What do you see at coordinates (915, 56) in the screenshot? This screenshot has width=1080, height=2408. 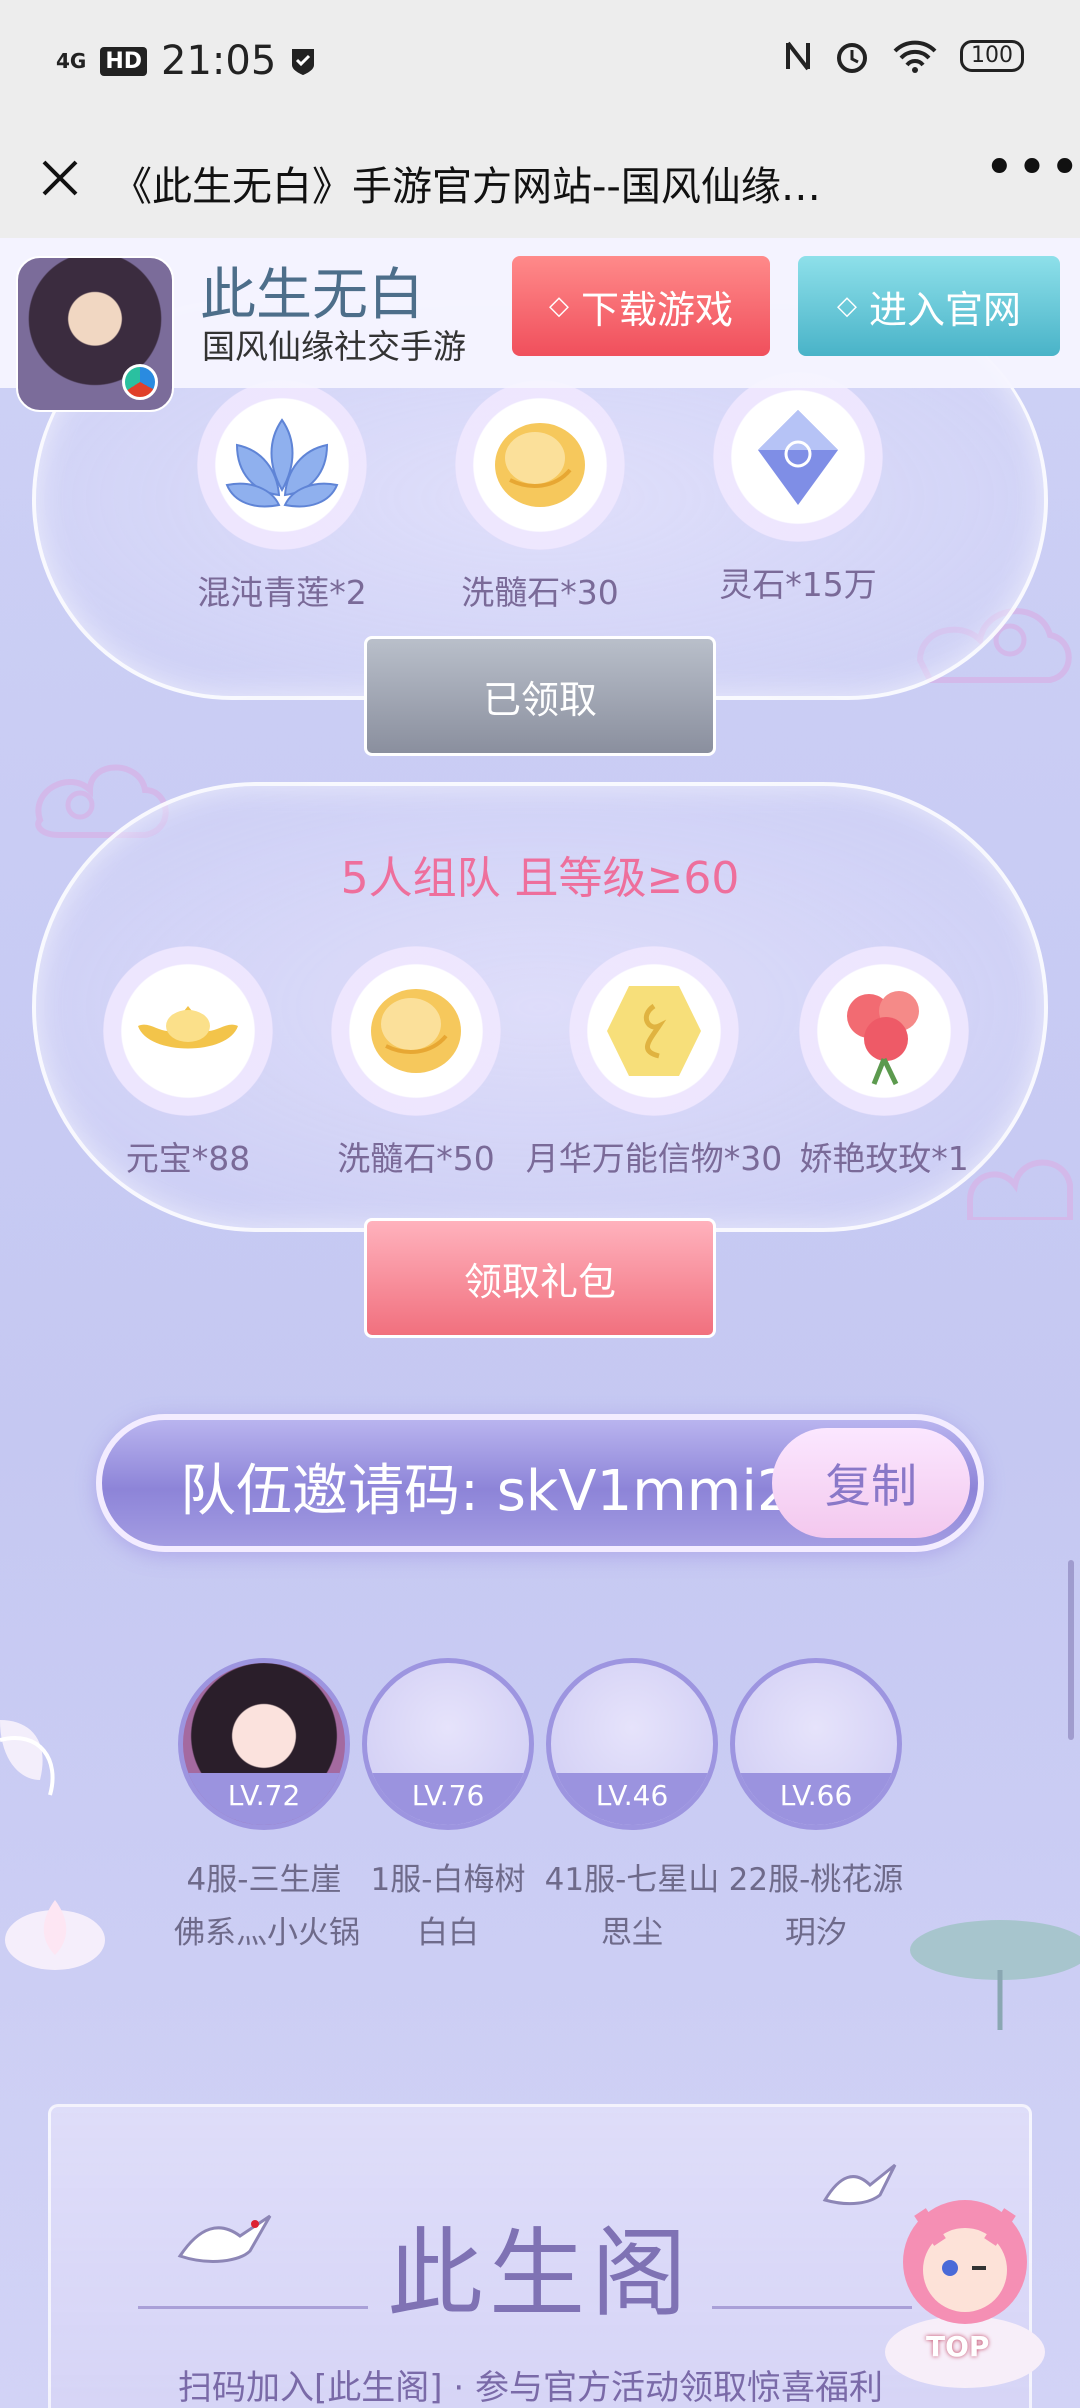 I see `wifi-icon` at bounding box center [915, 56].